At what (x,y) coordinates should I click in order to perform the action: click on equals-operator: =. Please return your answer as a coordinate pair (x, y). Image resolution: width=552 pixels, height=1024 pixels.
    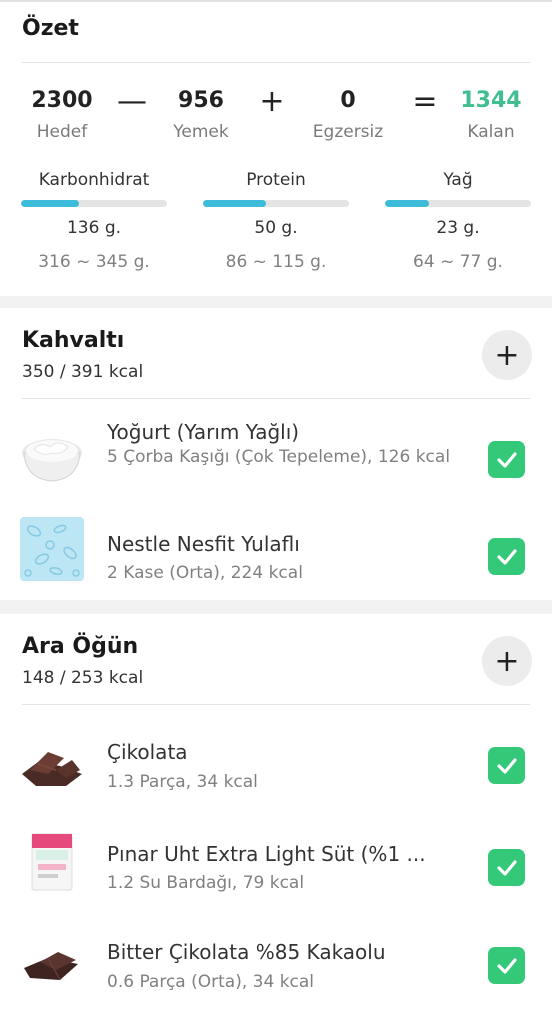
    Looking at the image, I should click on (425, 101).